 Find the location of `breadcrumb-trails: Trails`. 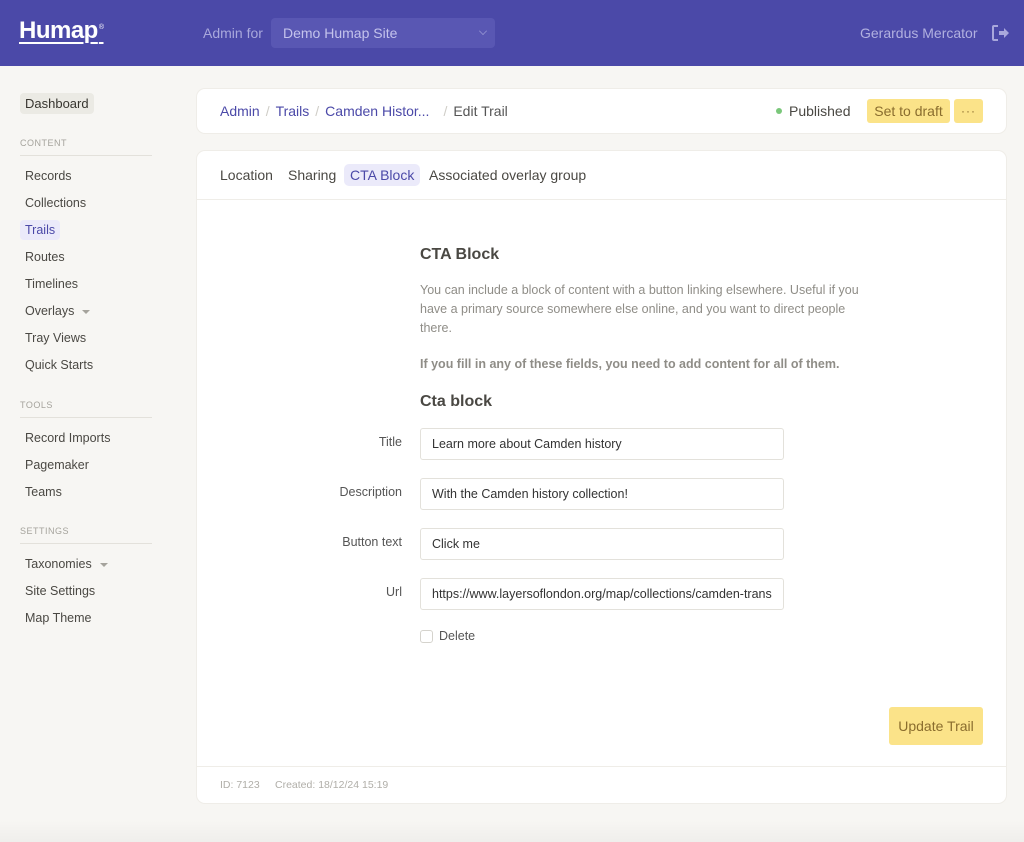

breadcrumb-trails: Trails is located at coordinates (293, 111).